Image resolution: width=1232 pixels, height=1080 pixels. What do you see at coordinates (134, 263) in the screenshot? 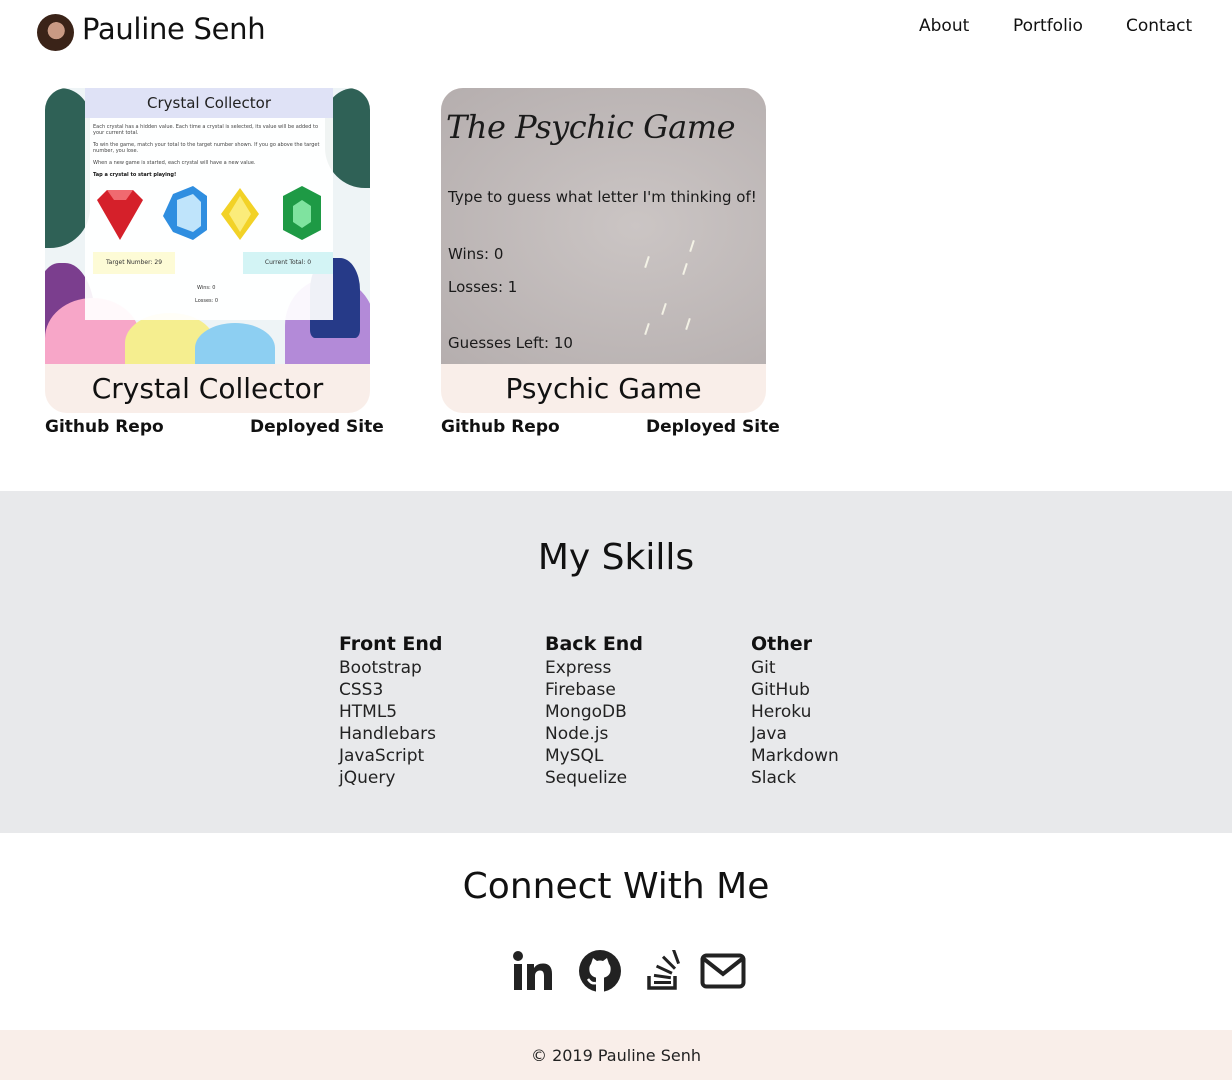
I see `target-number: Target Number: 29` at bounding box center [134, 263].